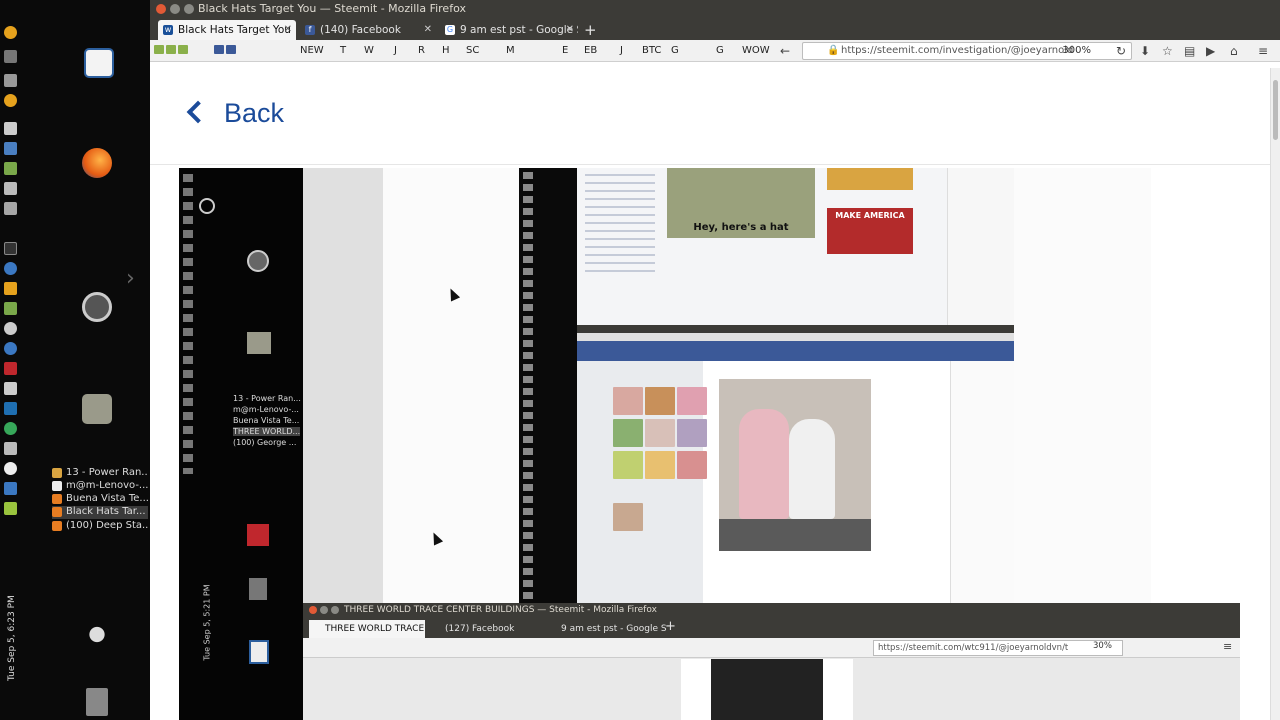  Describe the element at coordinates (1275, 394) in the screenshot. I see `vertical-scrollbar` at that location.